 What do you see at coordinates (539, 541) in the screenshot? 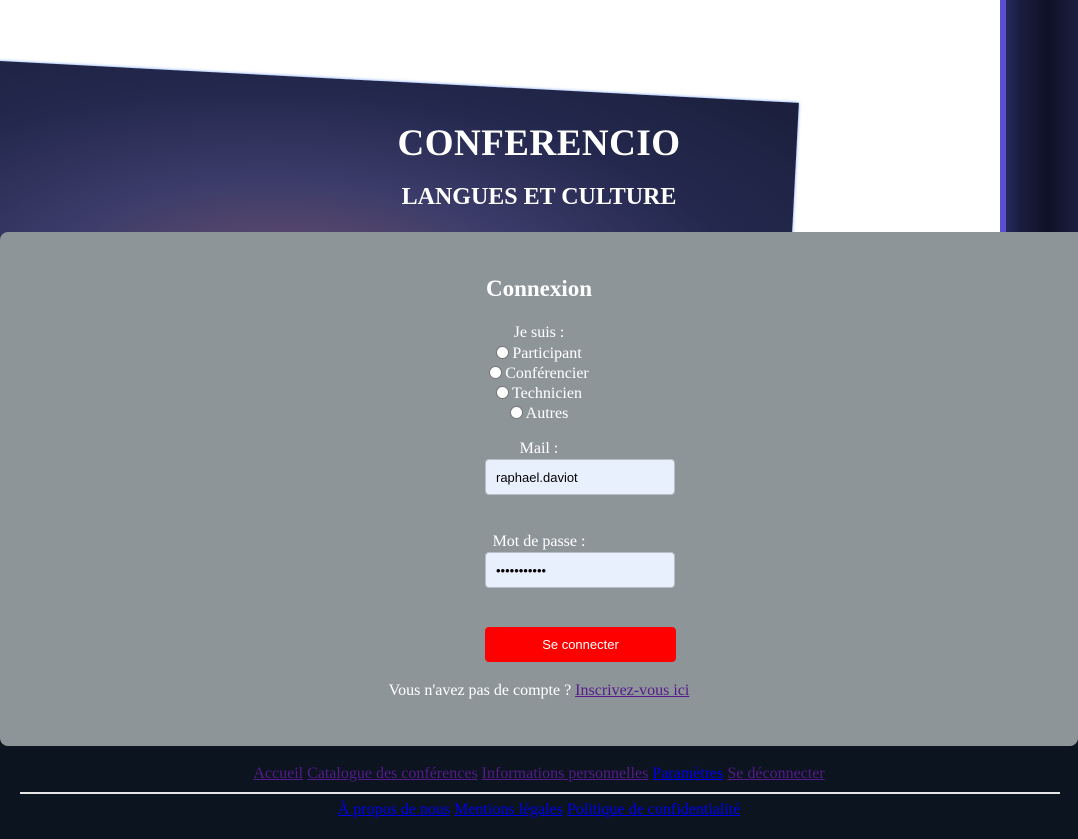
I see `password-label: Mot de passe :` at bounding box center [539, 541].